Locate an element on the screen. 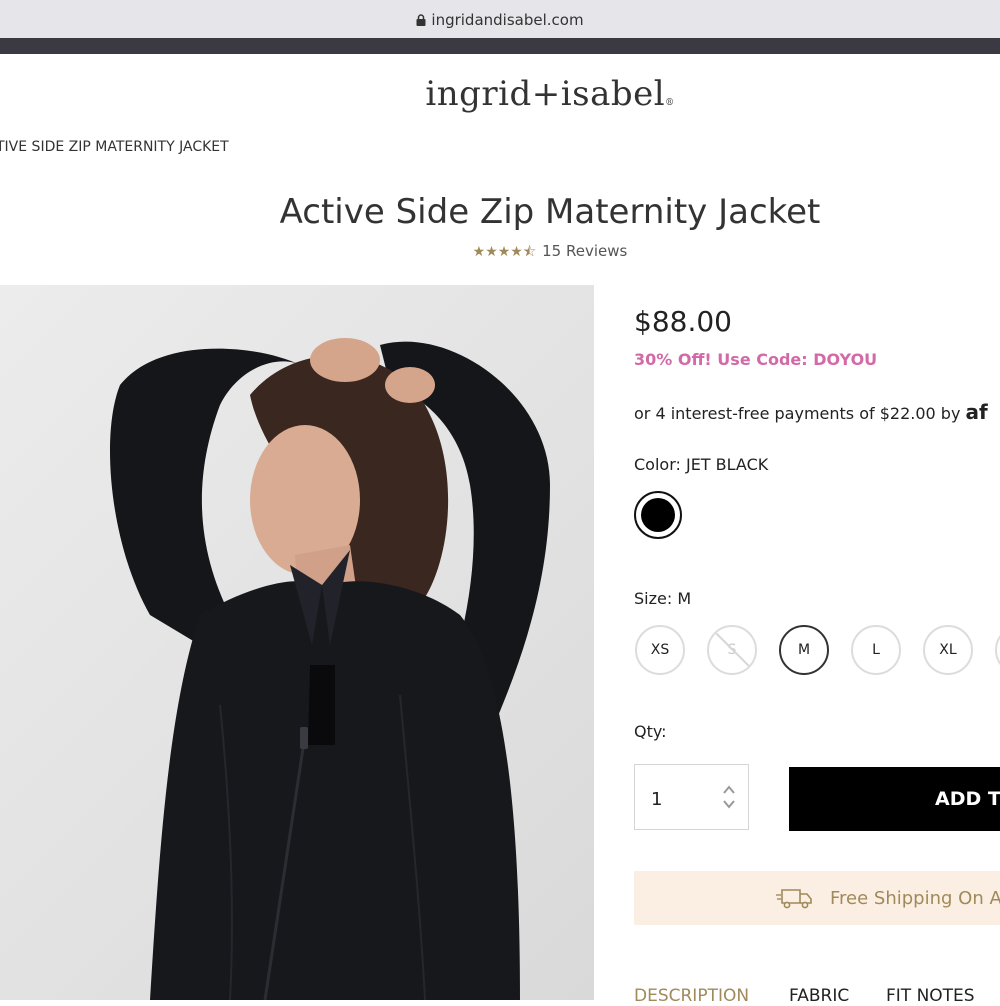 The height and width of the screenshot is (1006, 1000). tab-fabric: FABRIC is located at coordinates (819, 996).